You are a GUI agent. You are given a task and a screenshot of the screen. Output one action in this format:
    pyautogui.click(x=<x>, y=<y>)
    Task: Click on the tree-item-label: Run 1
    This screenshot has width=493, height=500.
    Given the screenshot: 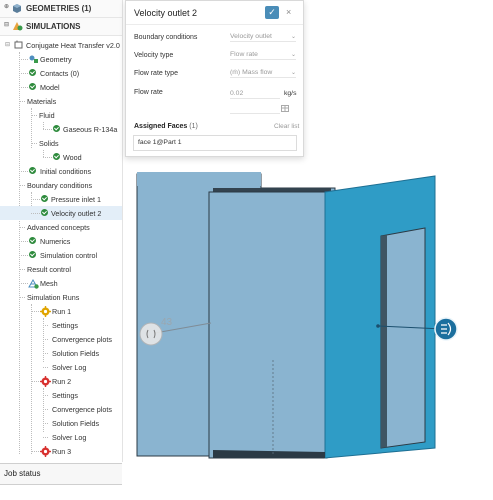 What is the action you would take?
    pyautogui.click(x=62, y=311)
    